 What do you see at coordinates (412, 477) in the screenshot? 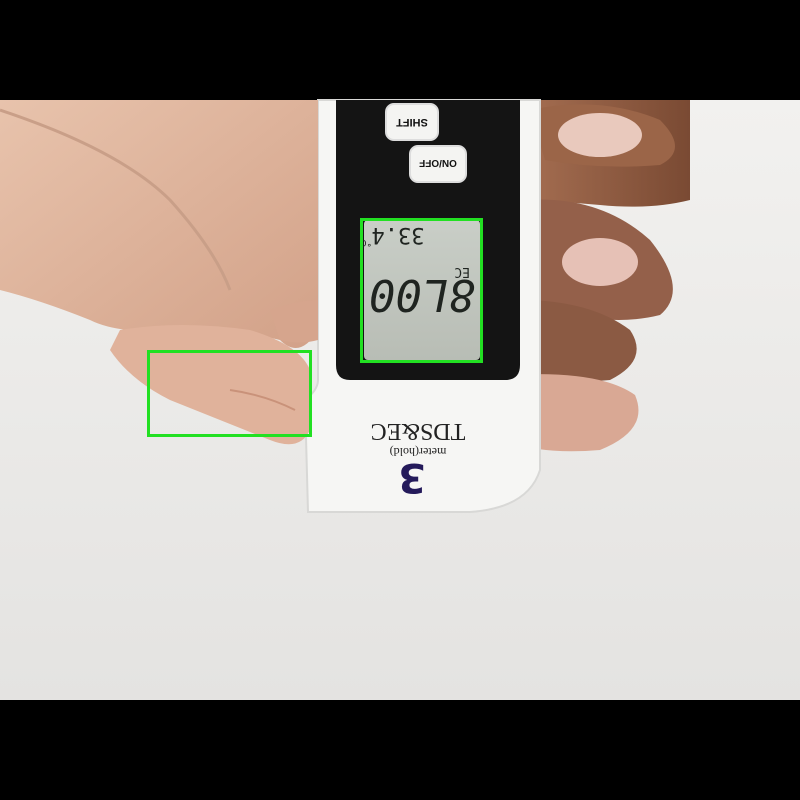
I see `handwritten-number: 3` at bounding box center [412, 477].